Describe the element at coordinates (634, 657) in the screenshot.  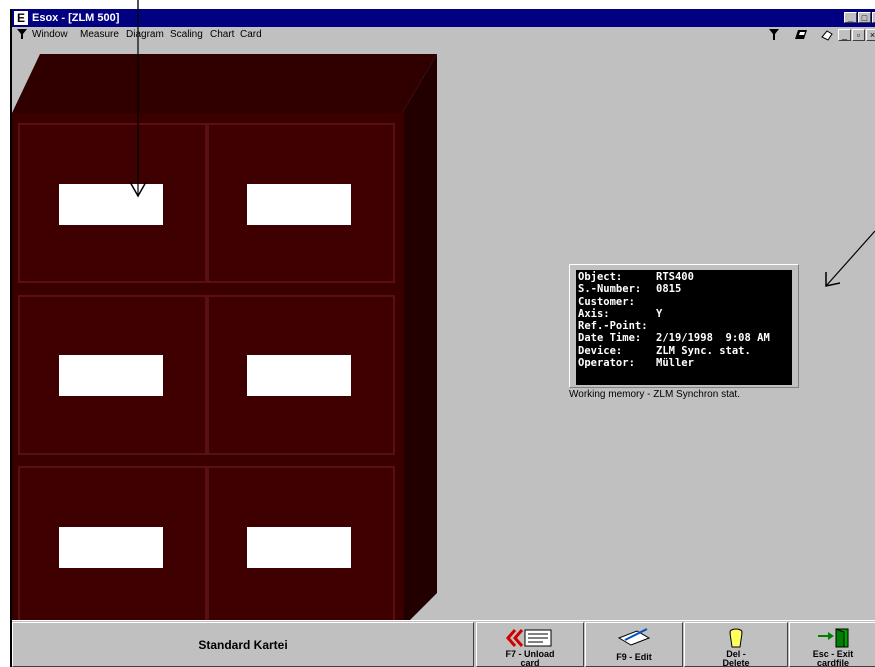
I see `edit-label: F9 - Edit` at that location.